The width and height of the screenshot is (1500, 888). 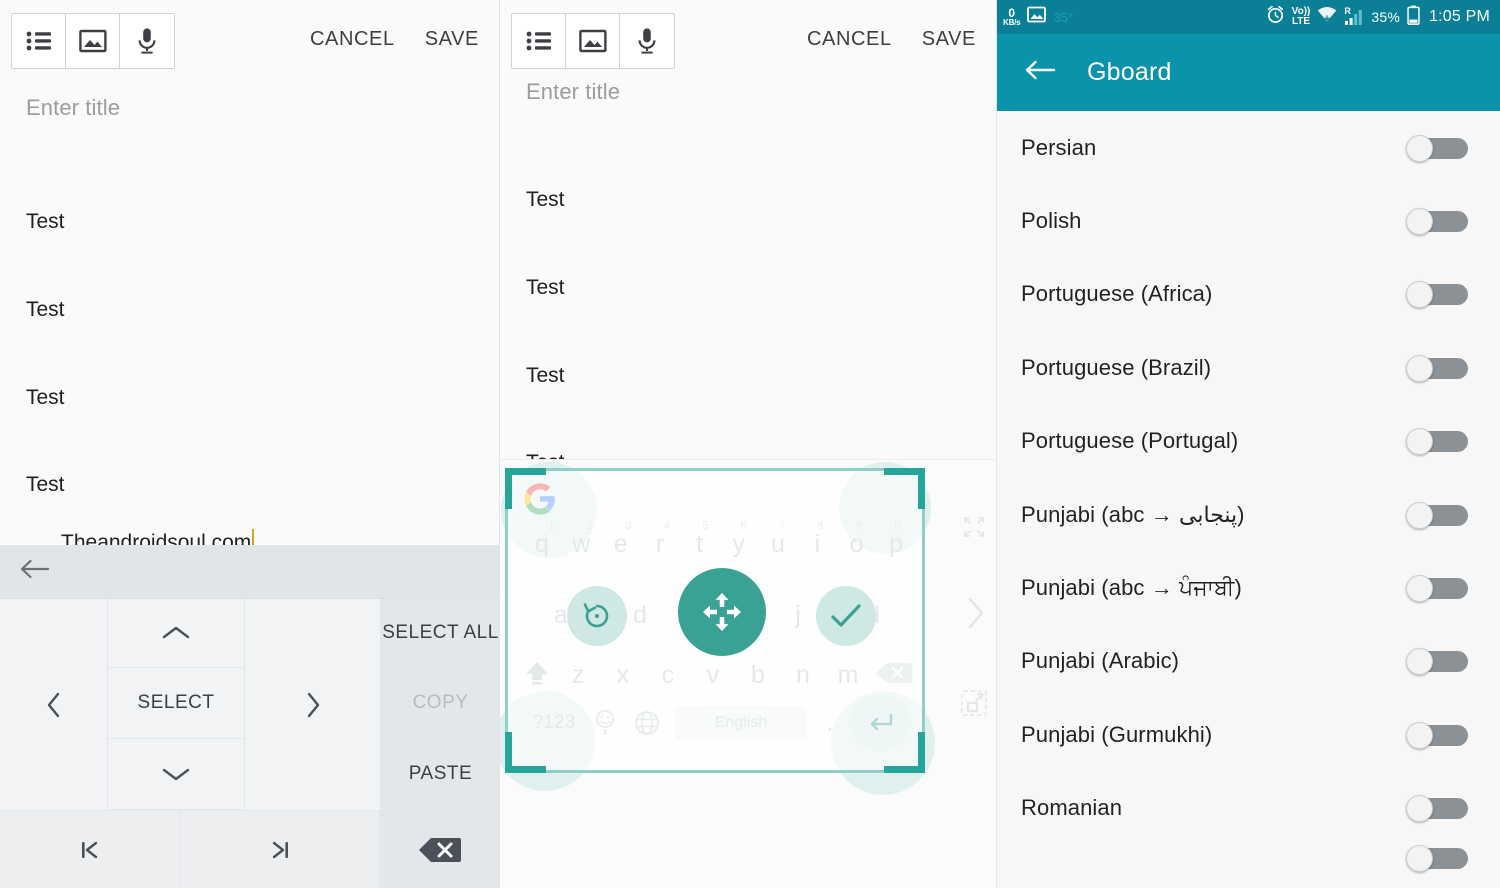 What do you see at coordinates (817, 544) in the screenshot?
I see `key-i: i` at bounding box center [817, 544].